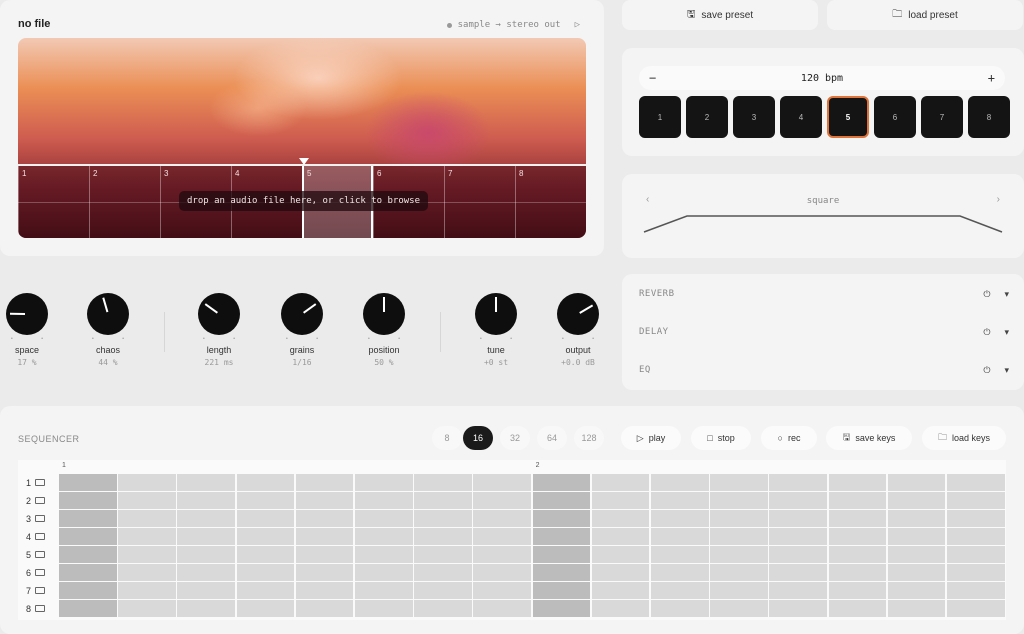 The height and width of the screenshot is (634, 1024). Describe the element at coordinates (496, 330) in the screenshot. I see `knob-tune: • • tune +0 st` at that location.